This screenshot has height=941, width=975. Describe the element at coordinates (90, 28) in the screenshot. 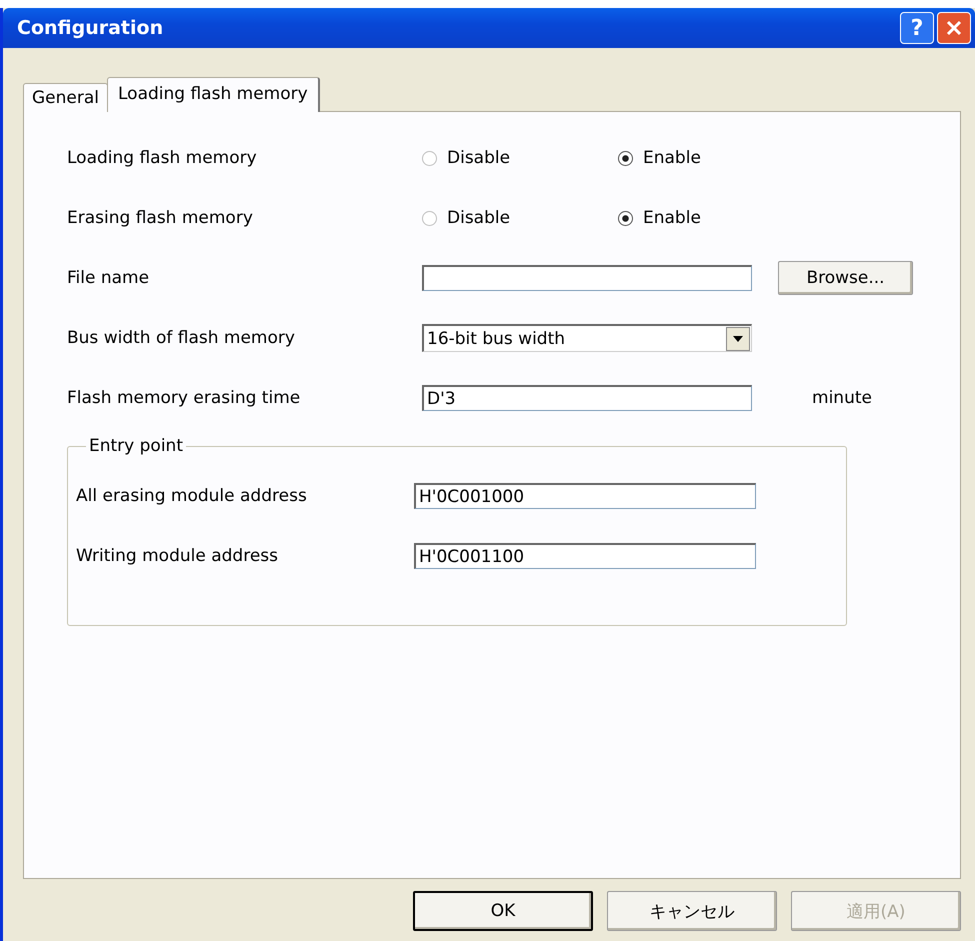

I see `window-title: Configuration` at that location.